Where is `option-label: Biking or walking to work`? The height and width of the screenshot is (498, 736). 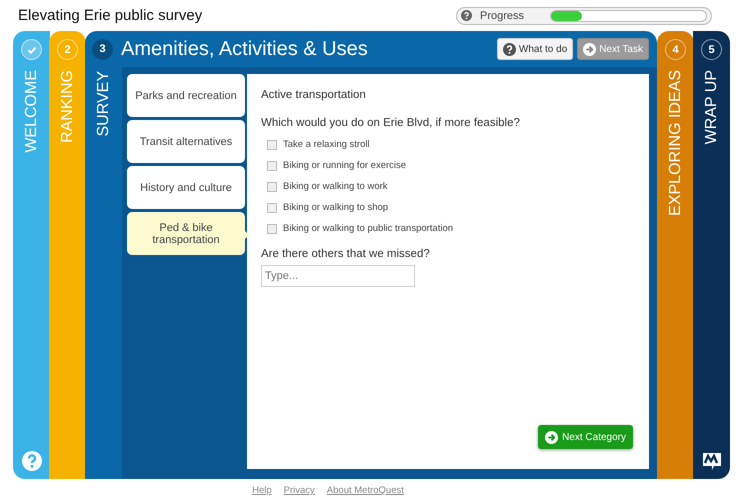 option-label: Biking or walking to work is located at coordinates (335, 186).